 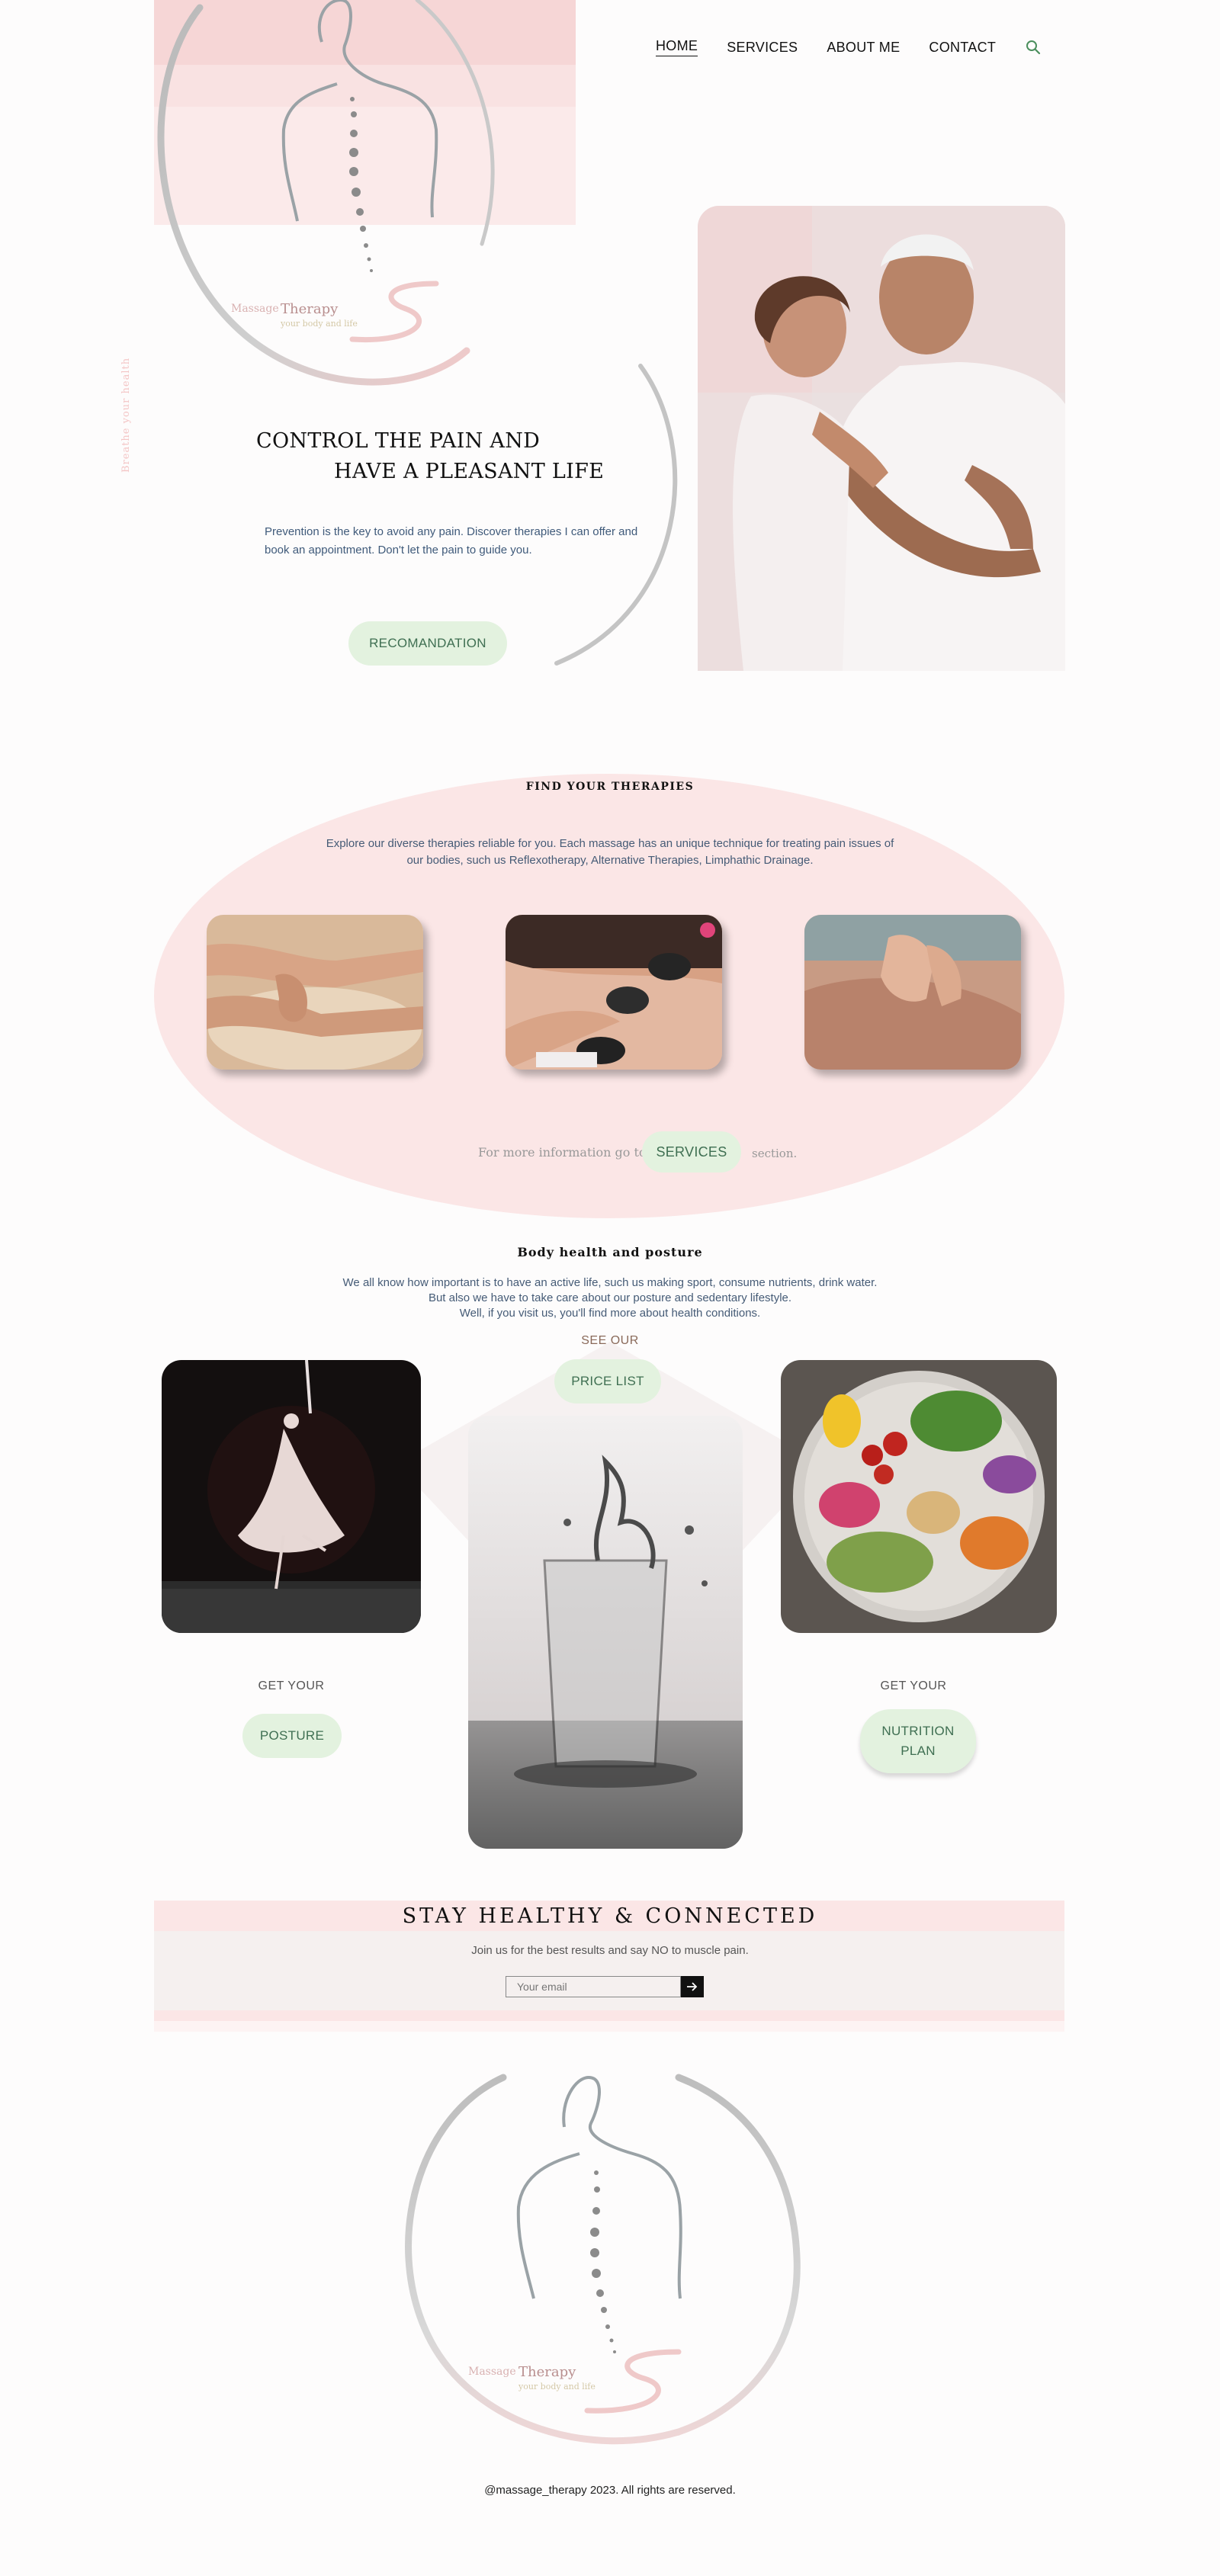 What do you see at coordinates (762, 48) in the screenshot?
I see `nav-services: SERVICES` at bounding box center [762, 48].